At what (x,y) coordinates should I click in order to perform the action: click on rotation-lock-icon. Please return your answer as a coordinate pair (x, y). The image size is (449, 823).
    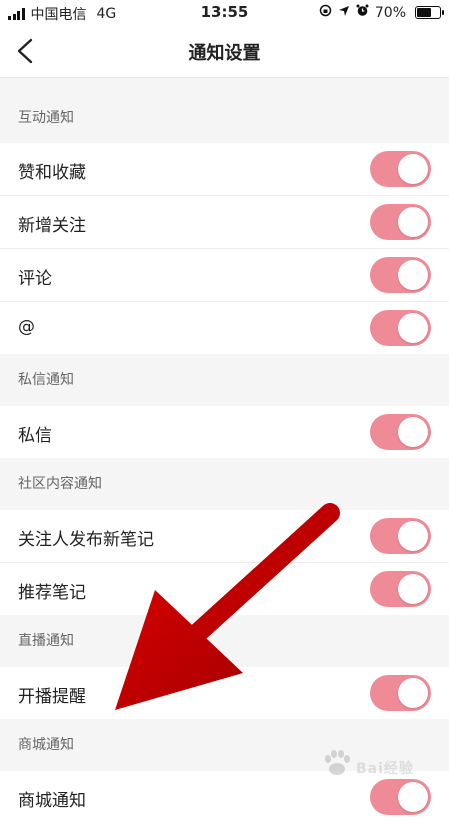
    Looking at the image, I should click on (325, 12).